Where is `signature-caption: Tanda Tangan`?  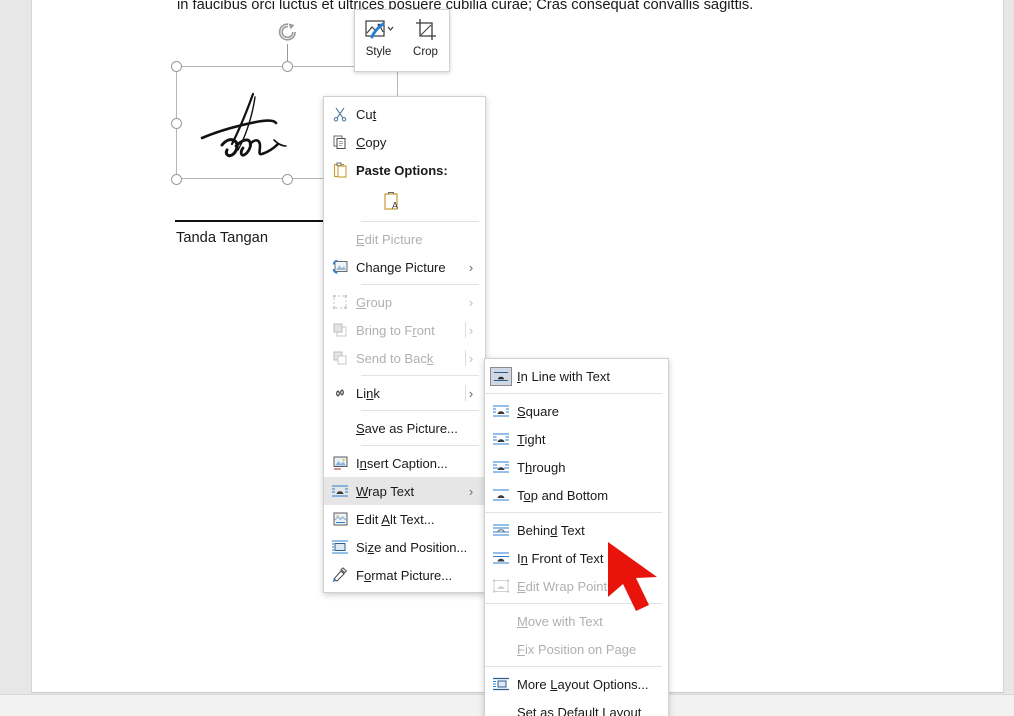
signature-caption: Tanda Tangan is located at coordinates (222, 238).